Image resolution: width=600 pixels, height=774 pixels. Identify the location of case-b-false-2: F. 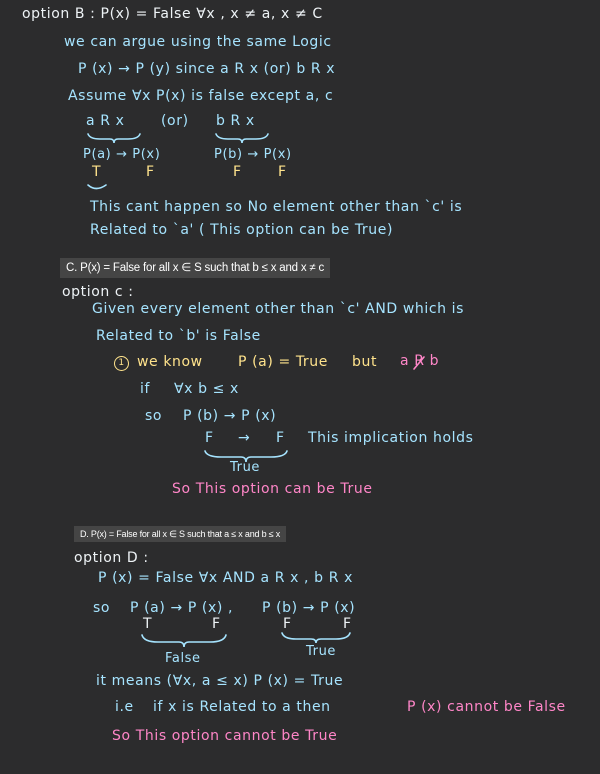
(282, 172).